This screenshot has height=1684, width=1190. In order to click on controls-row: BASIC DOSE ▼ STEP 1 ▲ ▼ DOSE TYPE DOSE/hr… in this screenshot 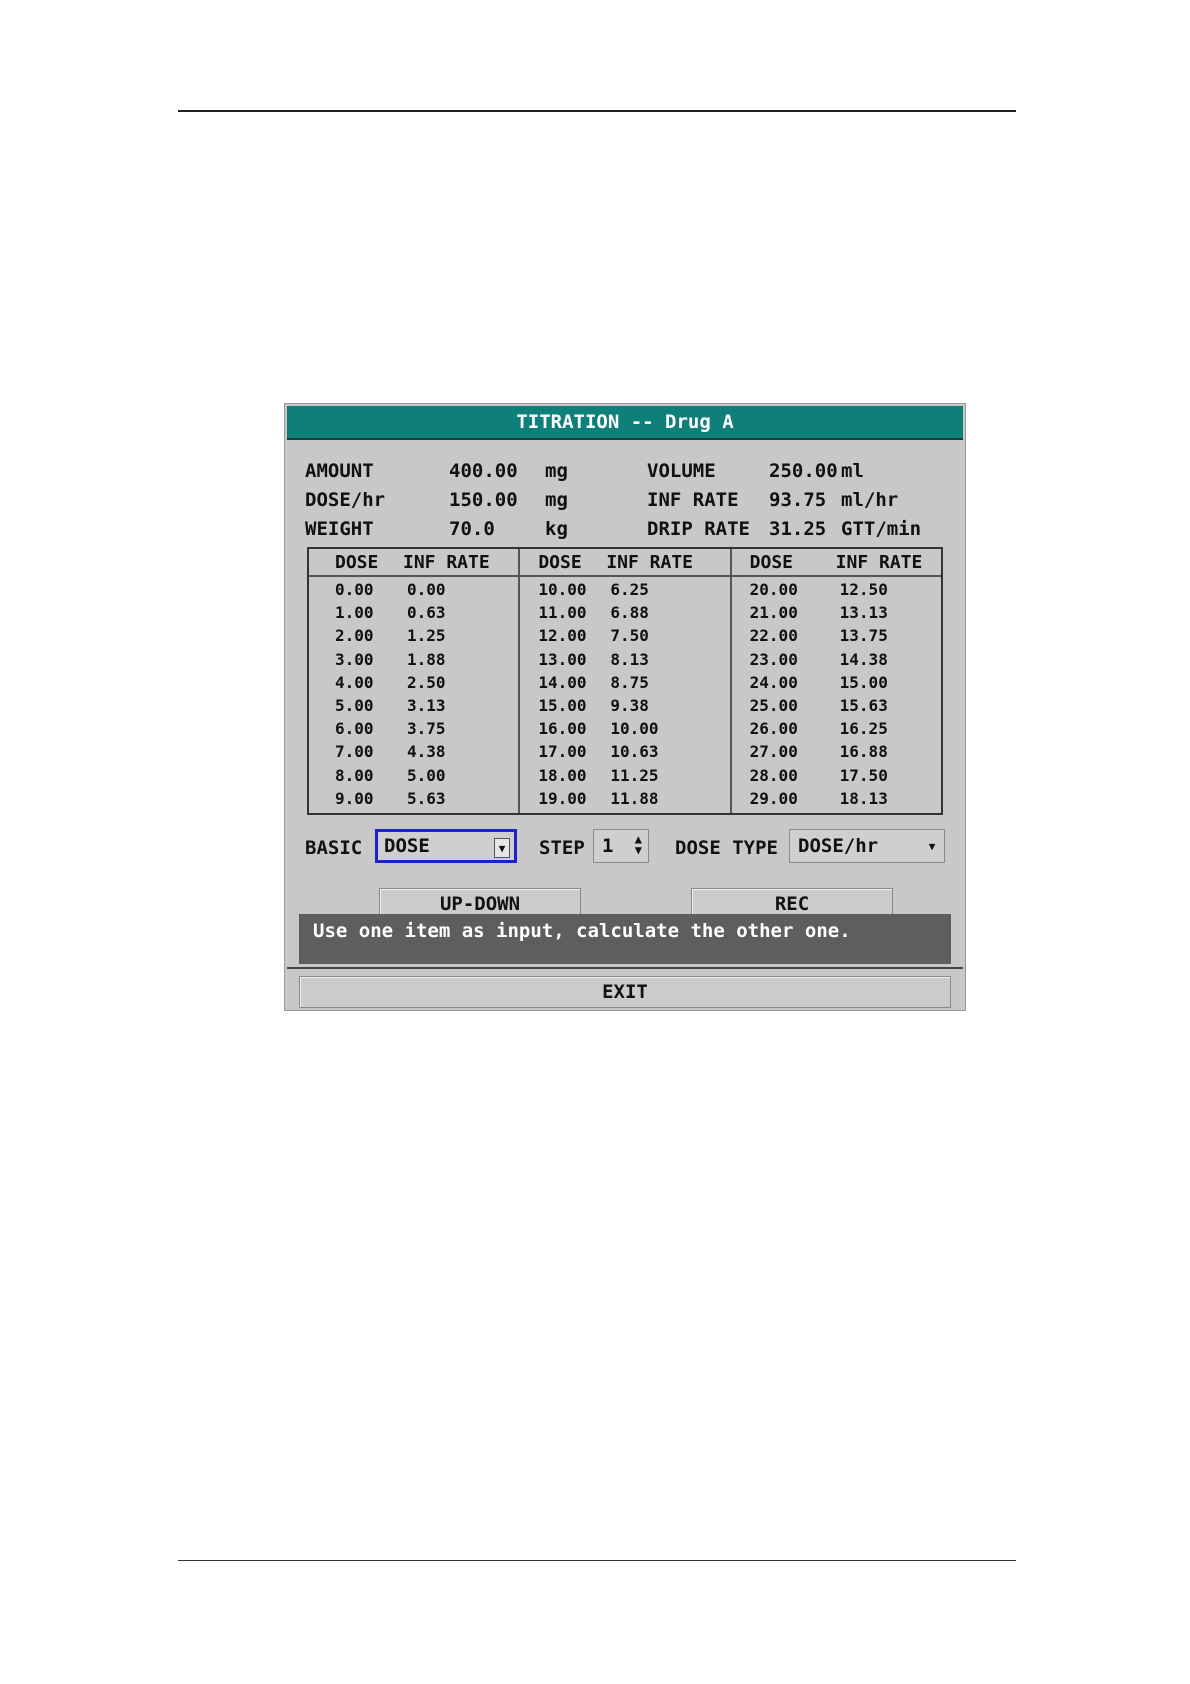, I will do `click(625, 847)`.